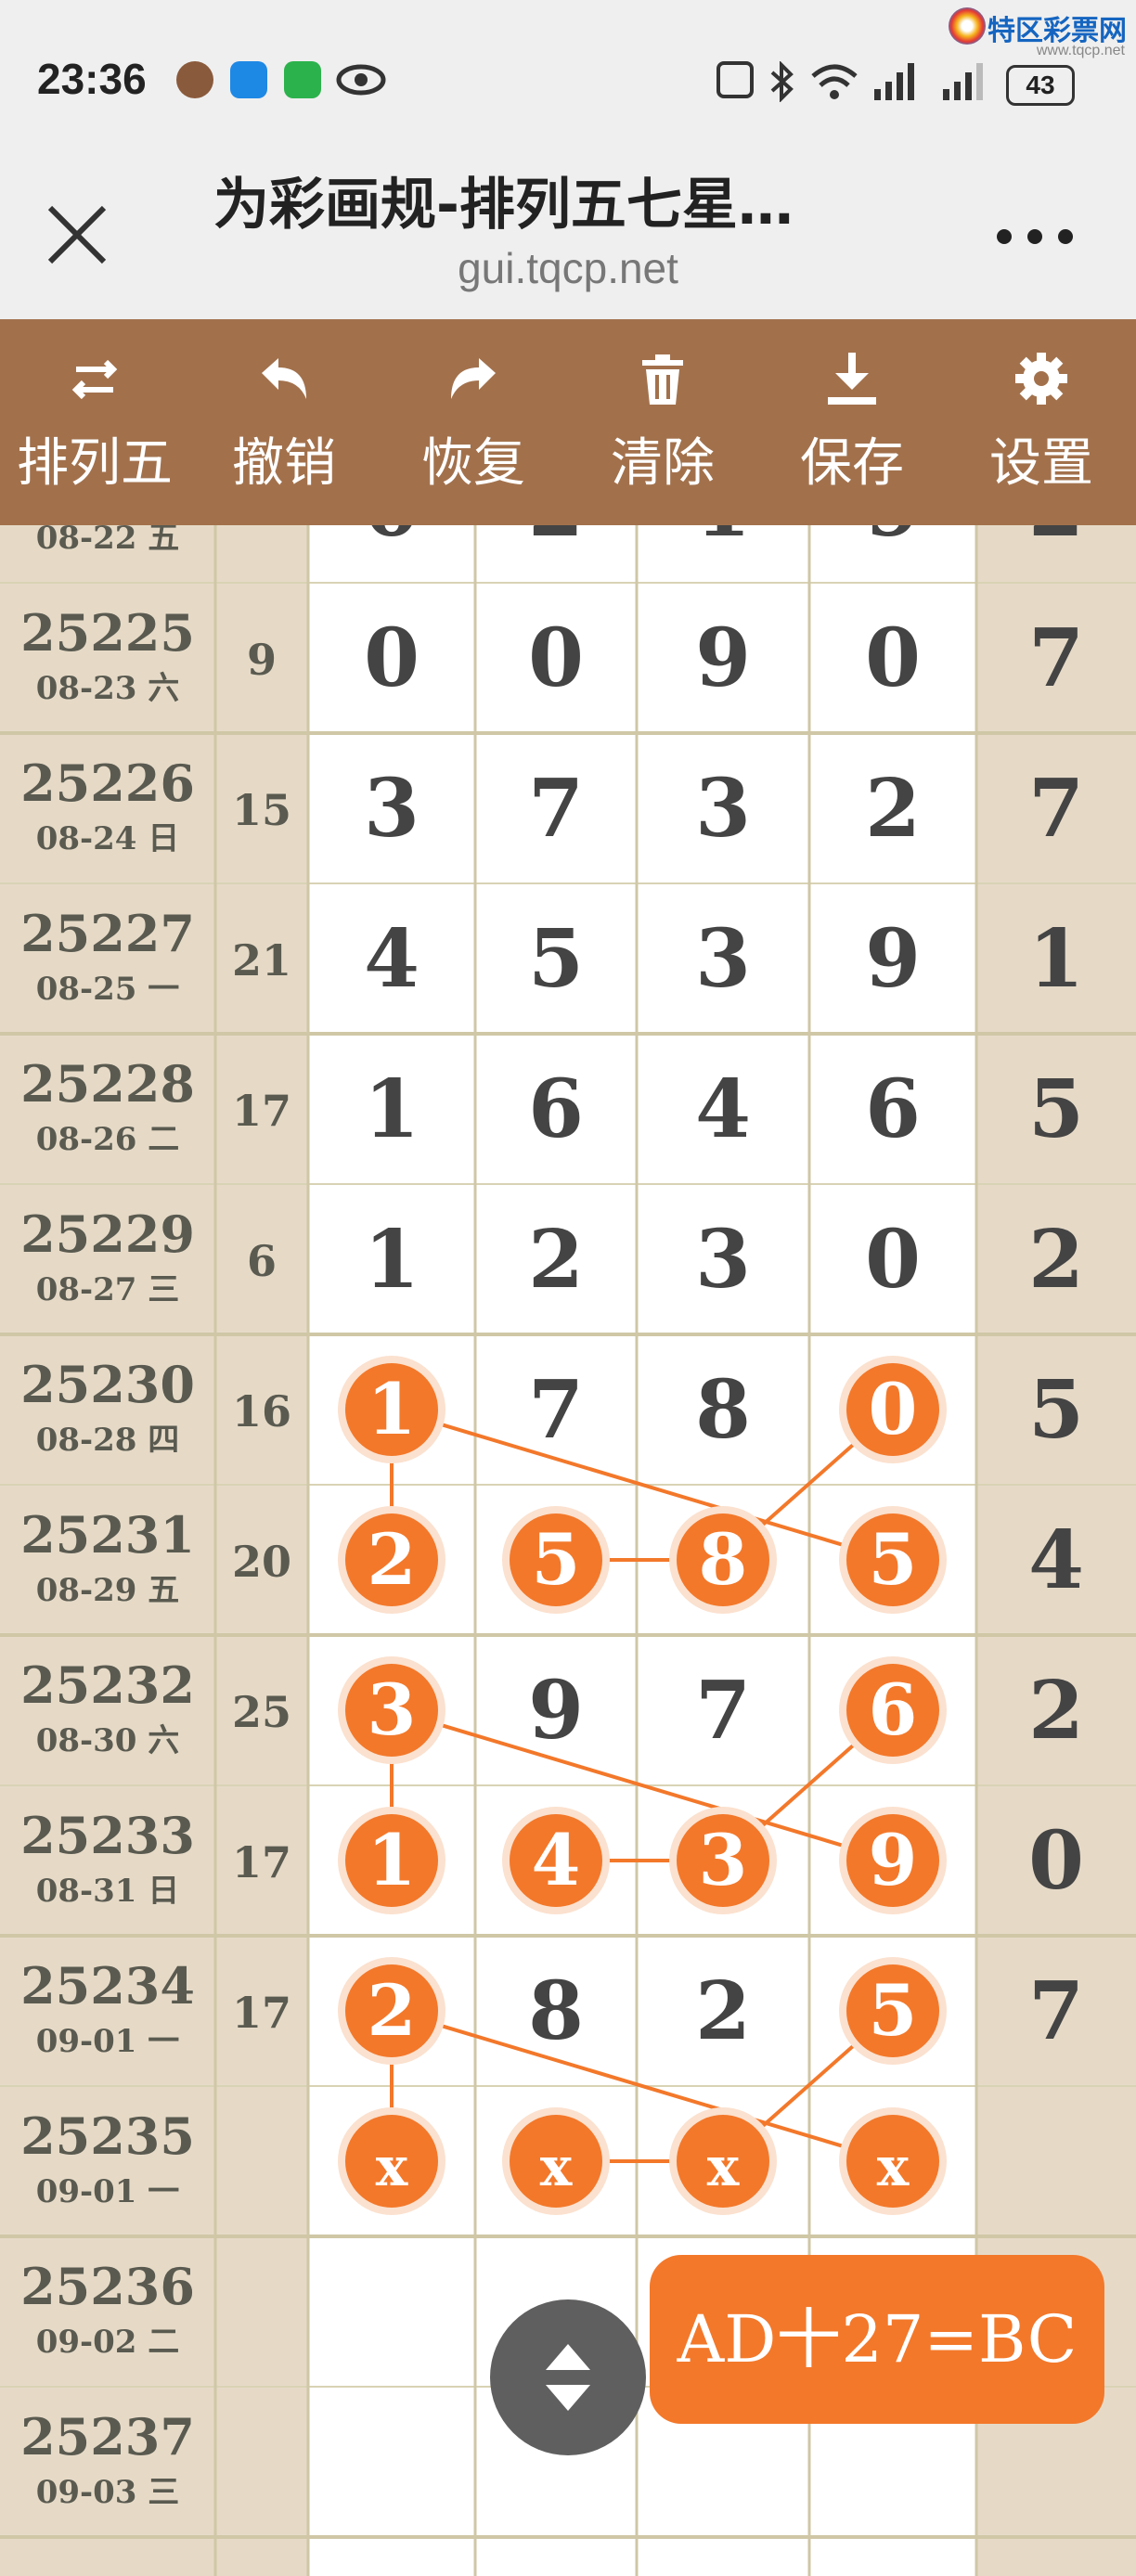 This screenshot has width=1136, height=2576. What do you see at coordinates (473, 422) in the screenshot?
I see `tool-redo: 恢复` at bounding box center [473, 422].